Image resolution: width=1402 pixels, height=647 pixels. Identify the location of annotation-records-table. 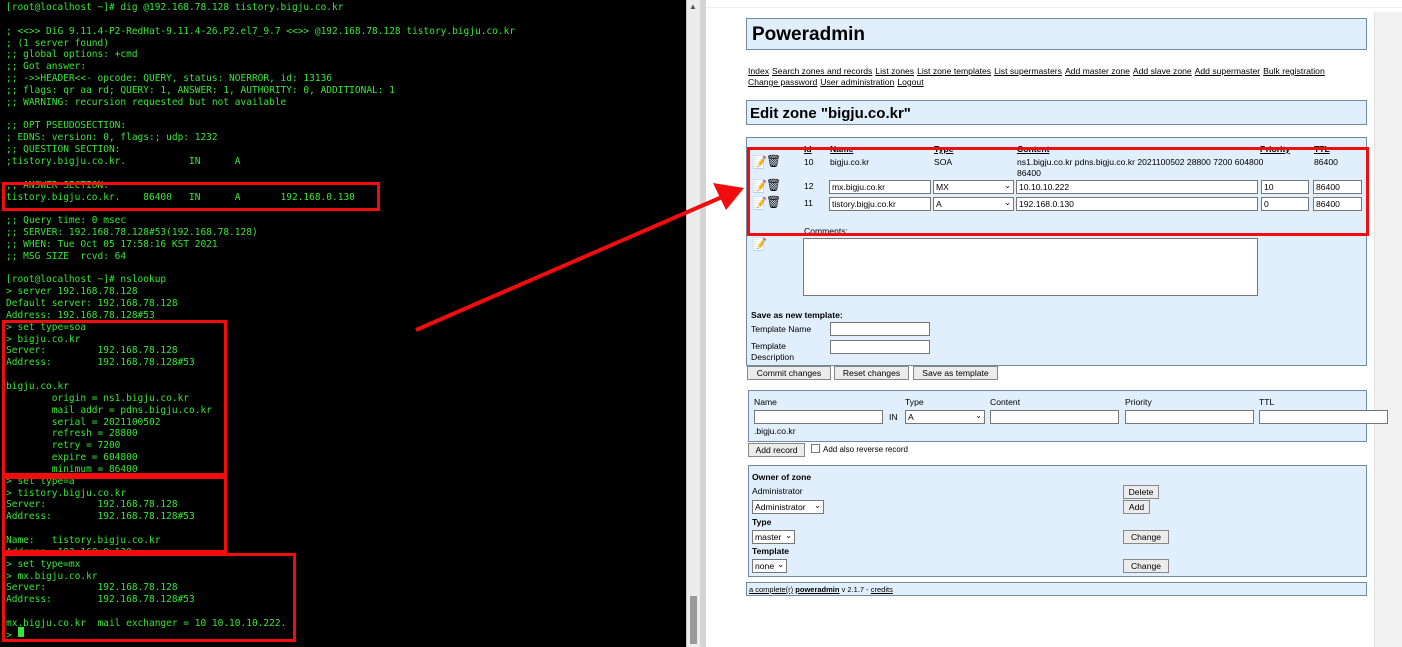
(1058, 191).